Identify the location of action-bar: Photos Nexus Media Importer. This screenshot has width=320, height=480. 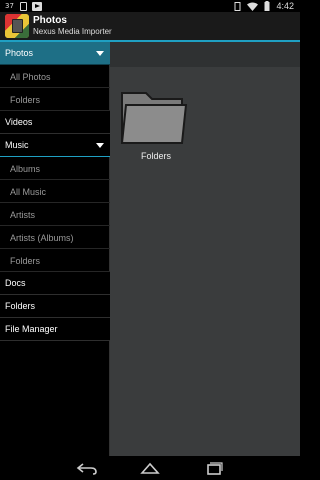
(150, 26).